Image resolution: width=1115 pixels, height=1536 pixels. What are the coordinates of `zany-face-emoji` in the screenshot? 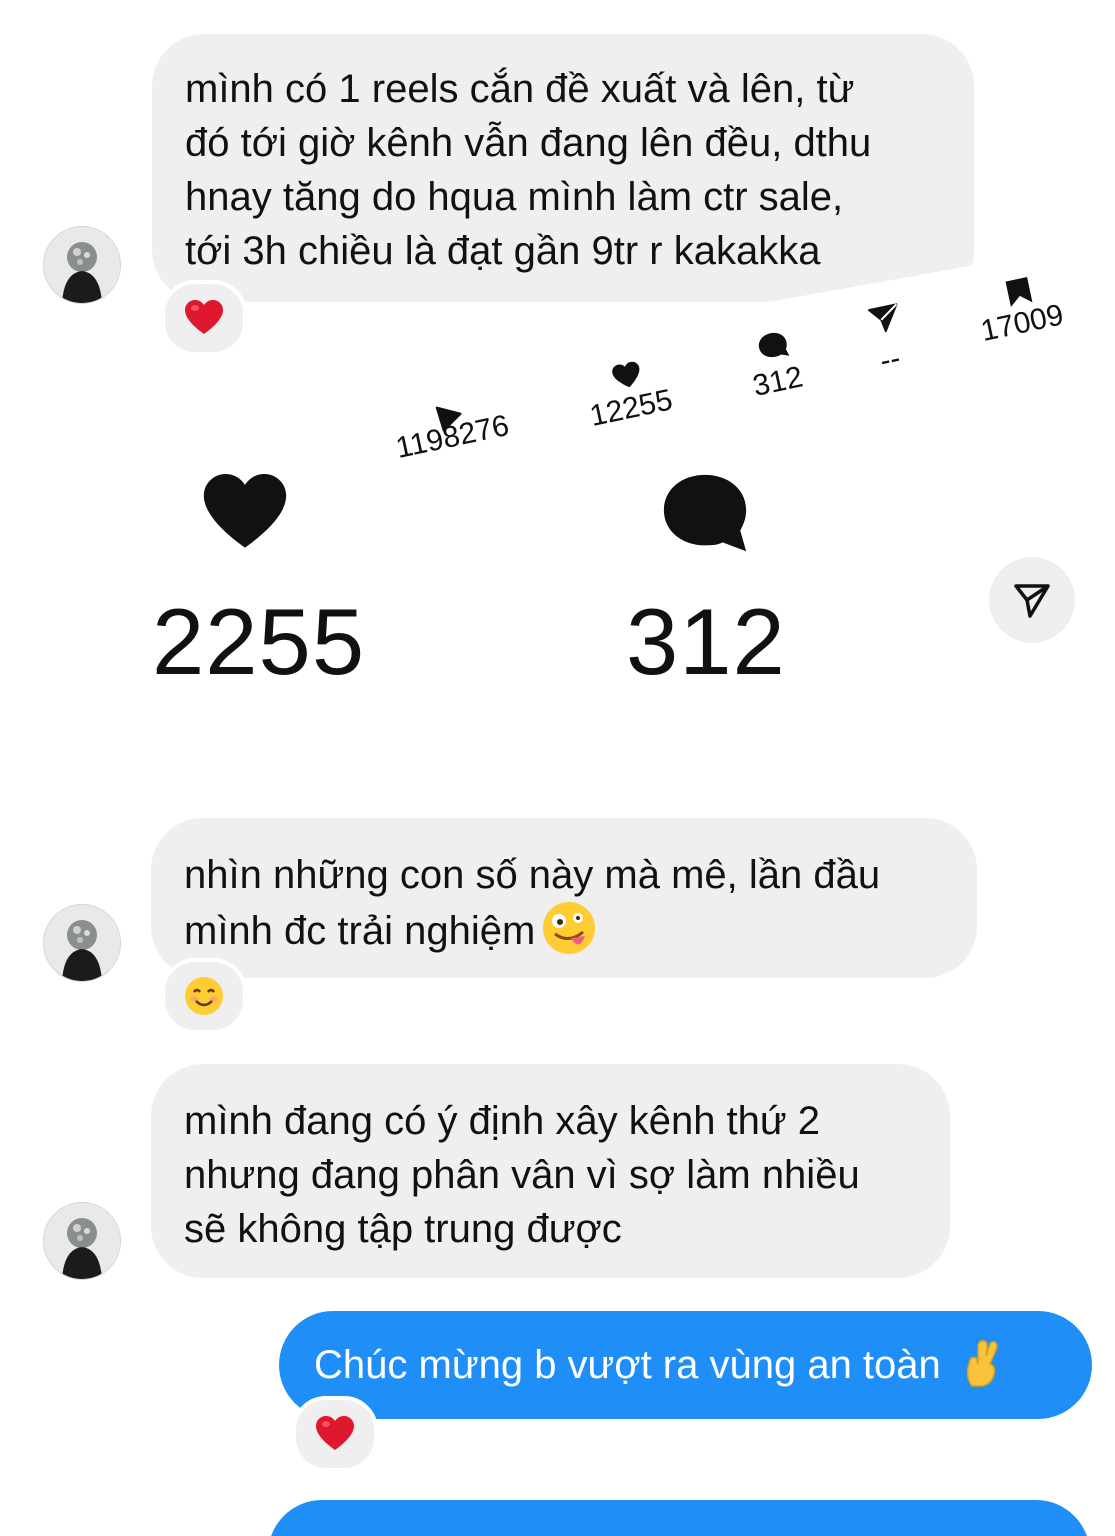 It's located at (569, 928).